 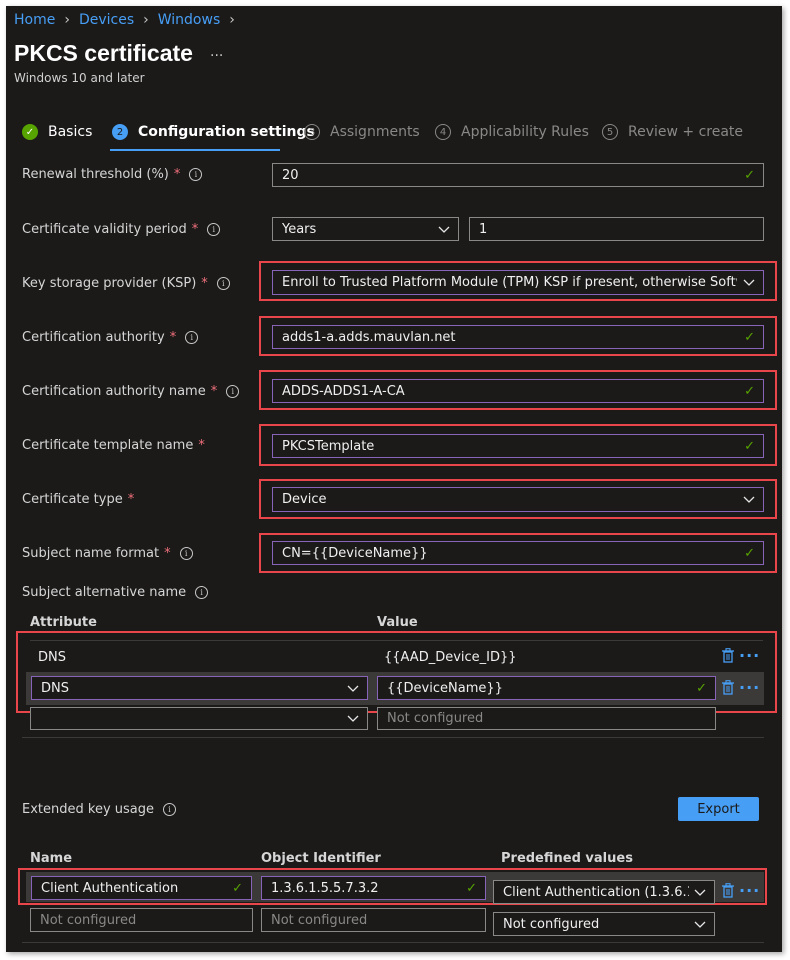 I want to click on step-number: 2, so click(x=120, y=132).